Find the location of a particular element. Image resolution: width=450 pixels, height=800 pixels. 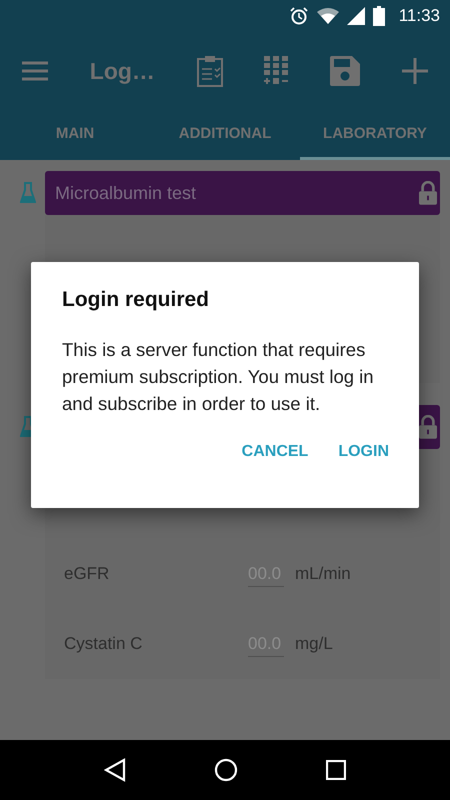

signal-icon is located at coordinates (355, 16).